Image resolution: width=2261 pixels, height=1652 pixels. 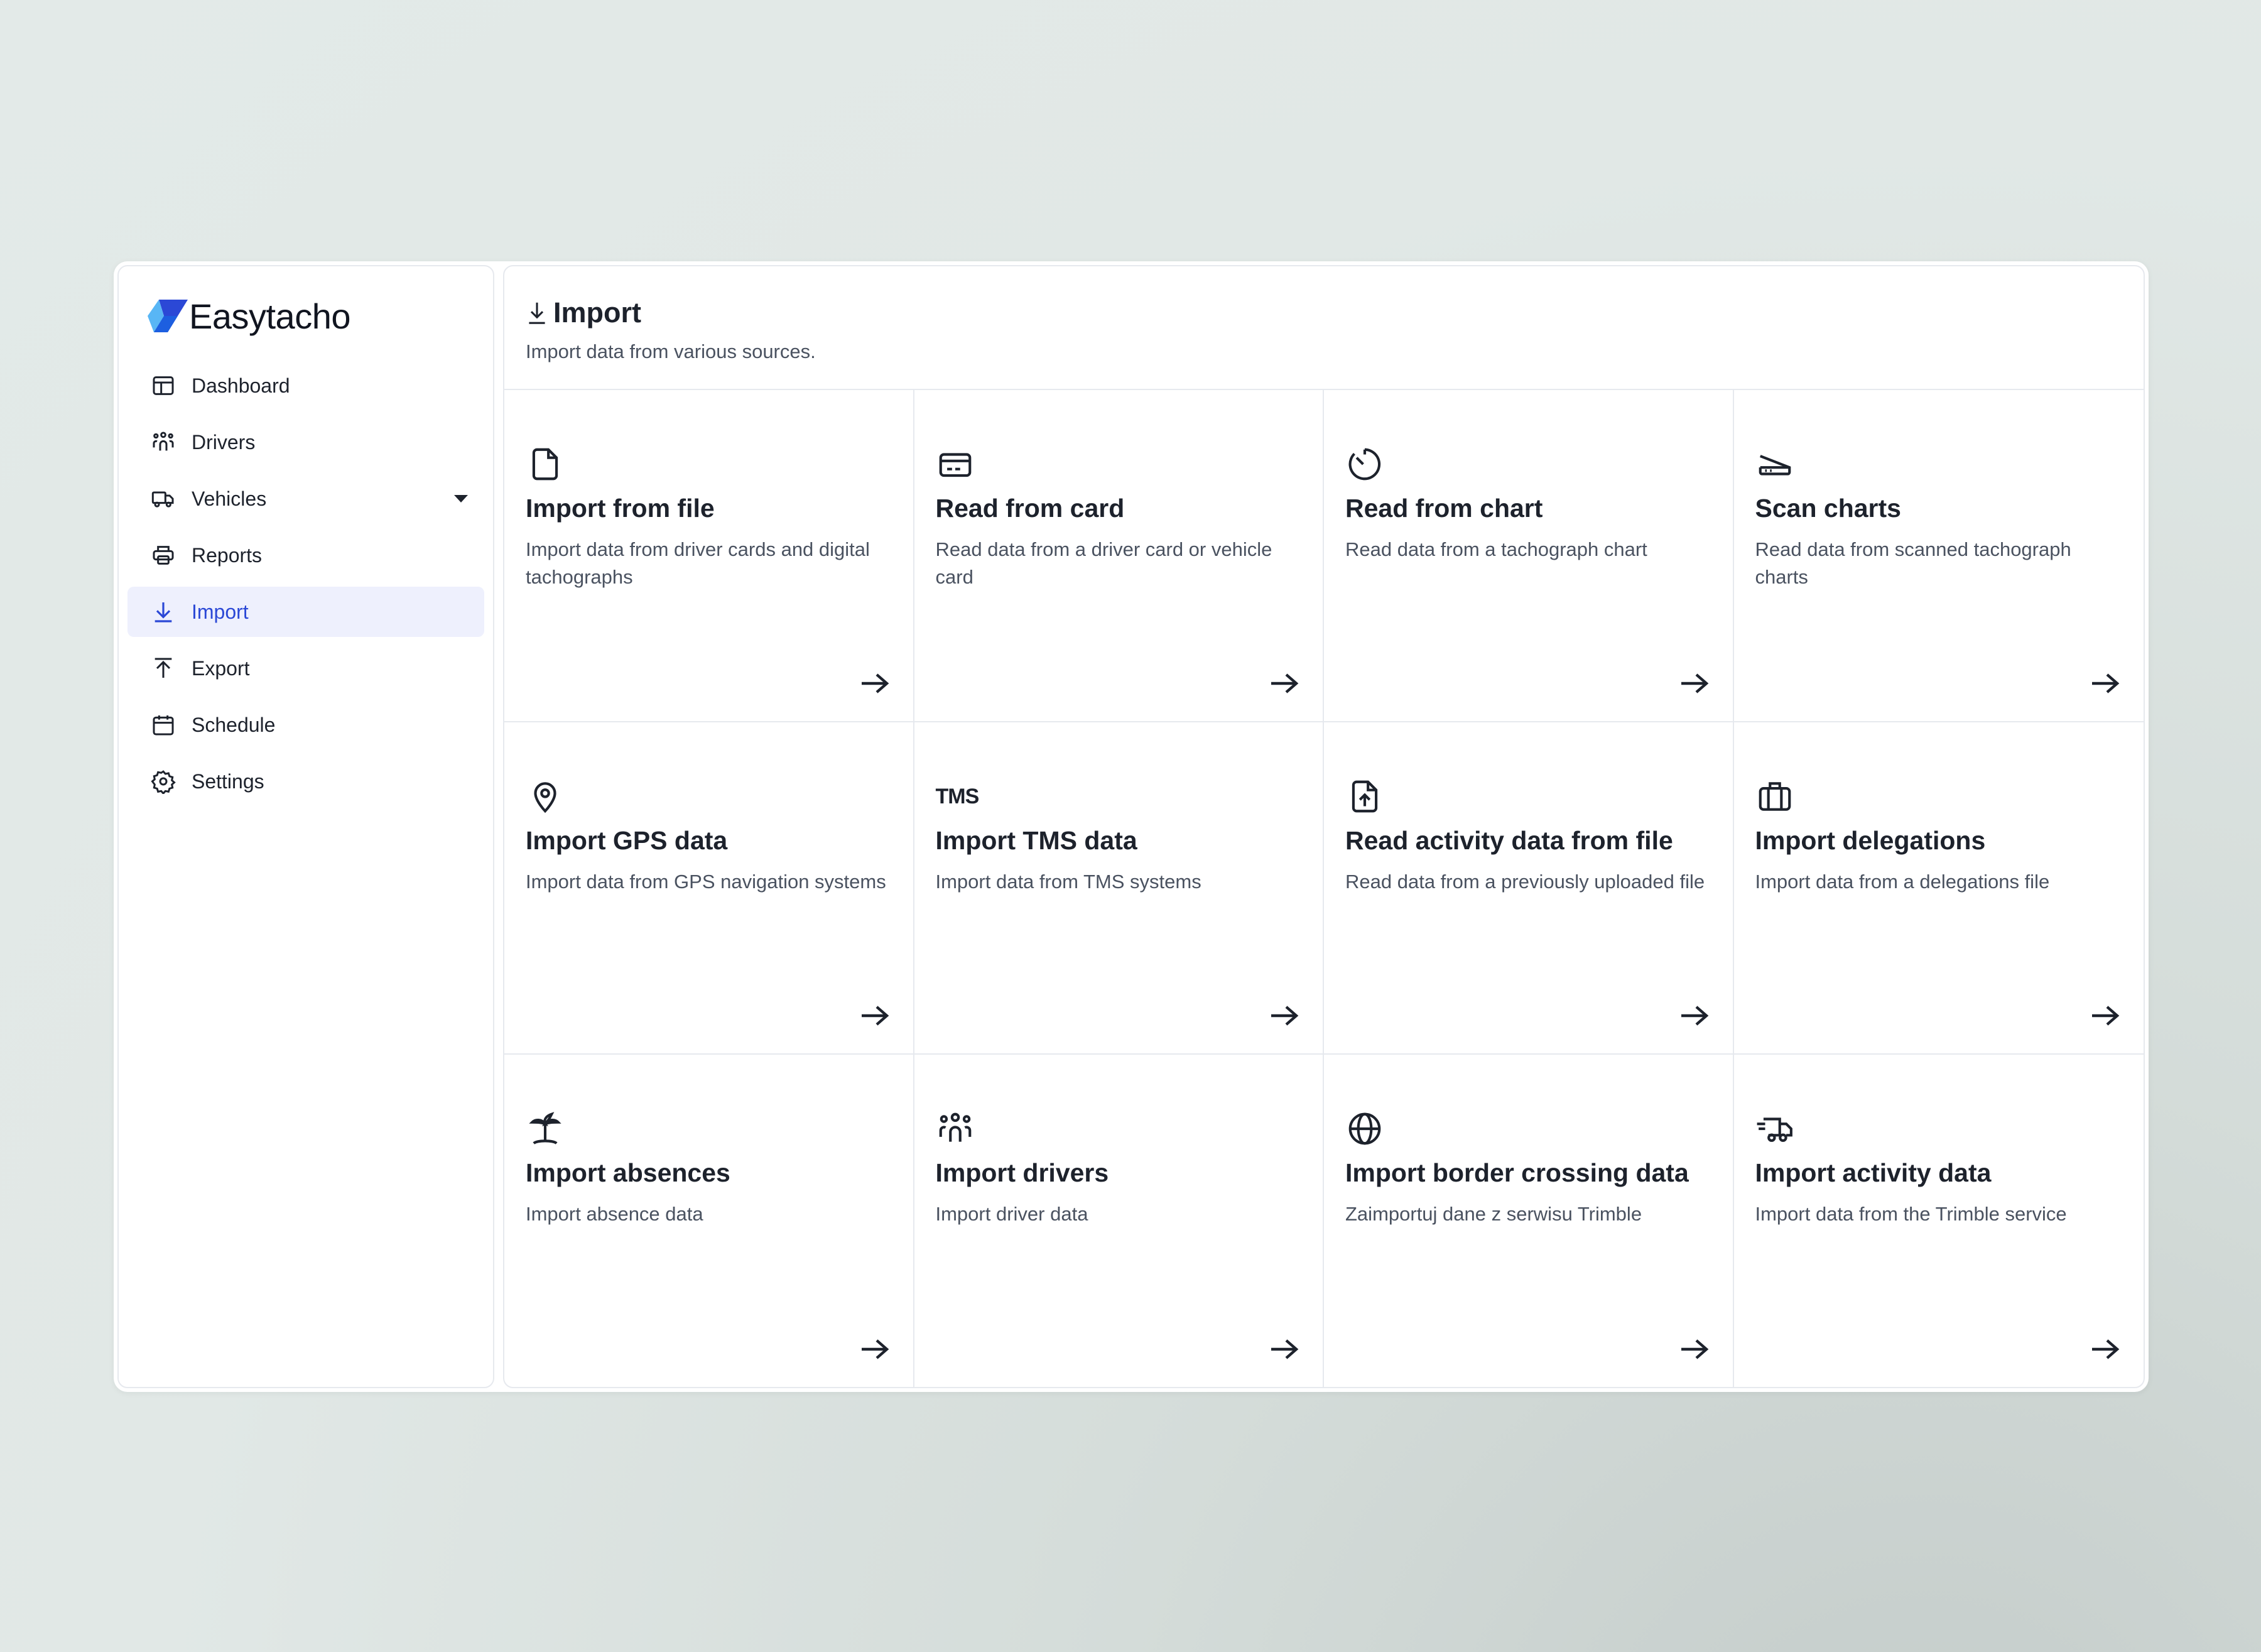 I want to click on truck-fast-icon, so click(x=1776, y=1129).